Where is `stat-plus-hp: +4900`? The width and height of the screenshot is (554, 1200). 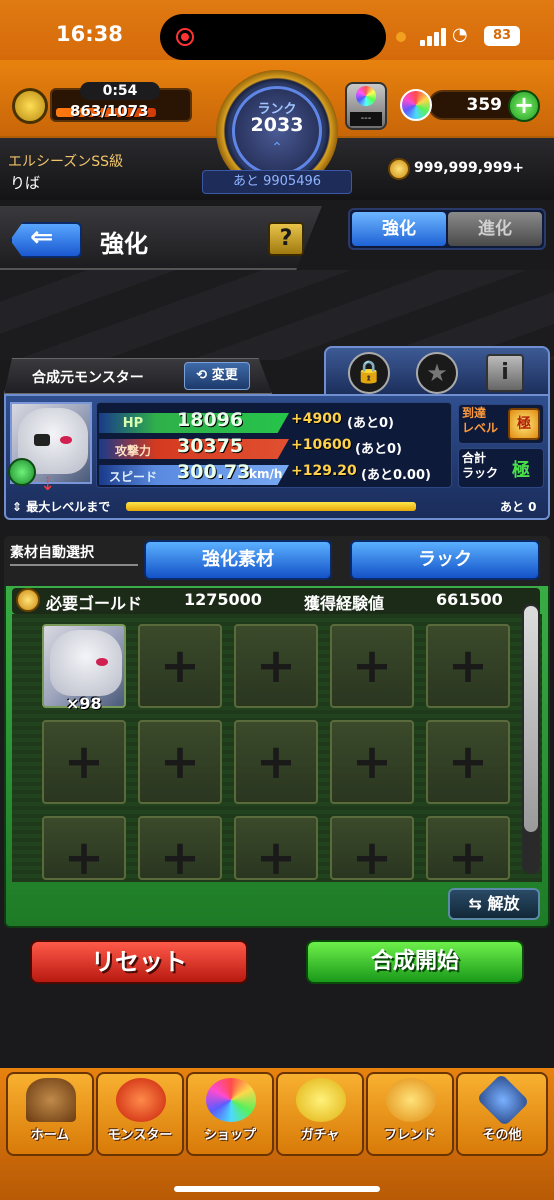 stat-plus-hp: +4900 is located at coordinates (316, 419).